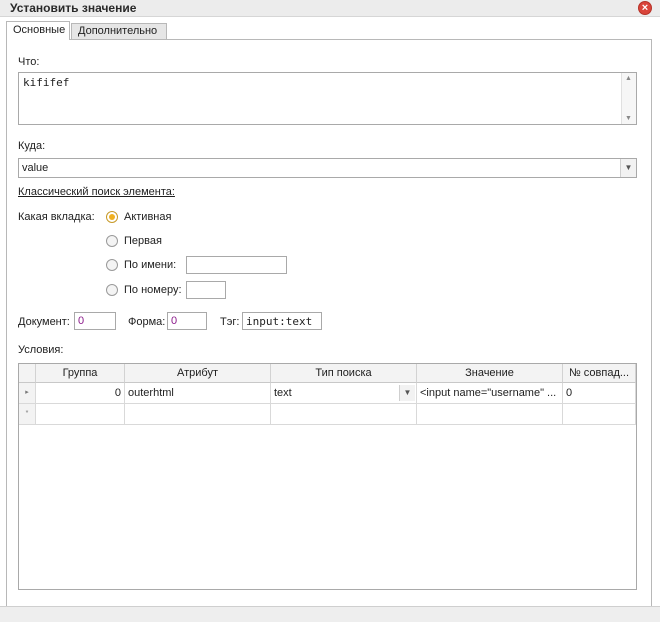 The width and height of the screenshot is (660, 622). I want to click on title-bar: Установить значение ×, so click(330, 8).